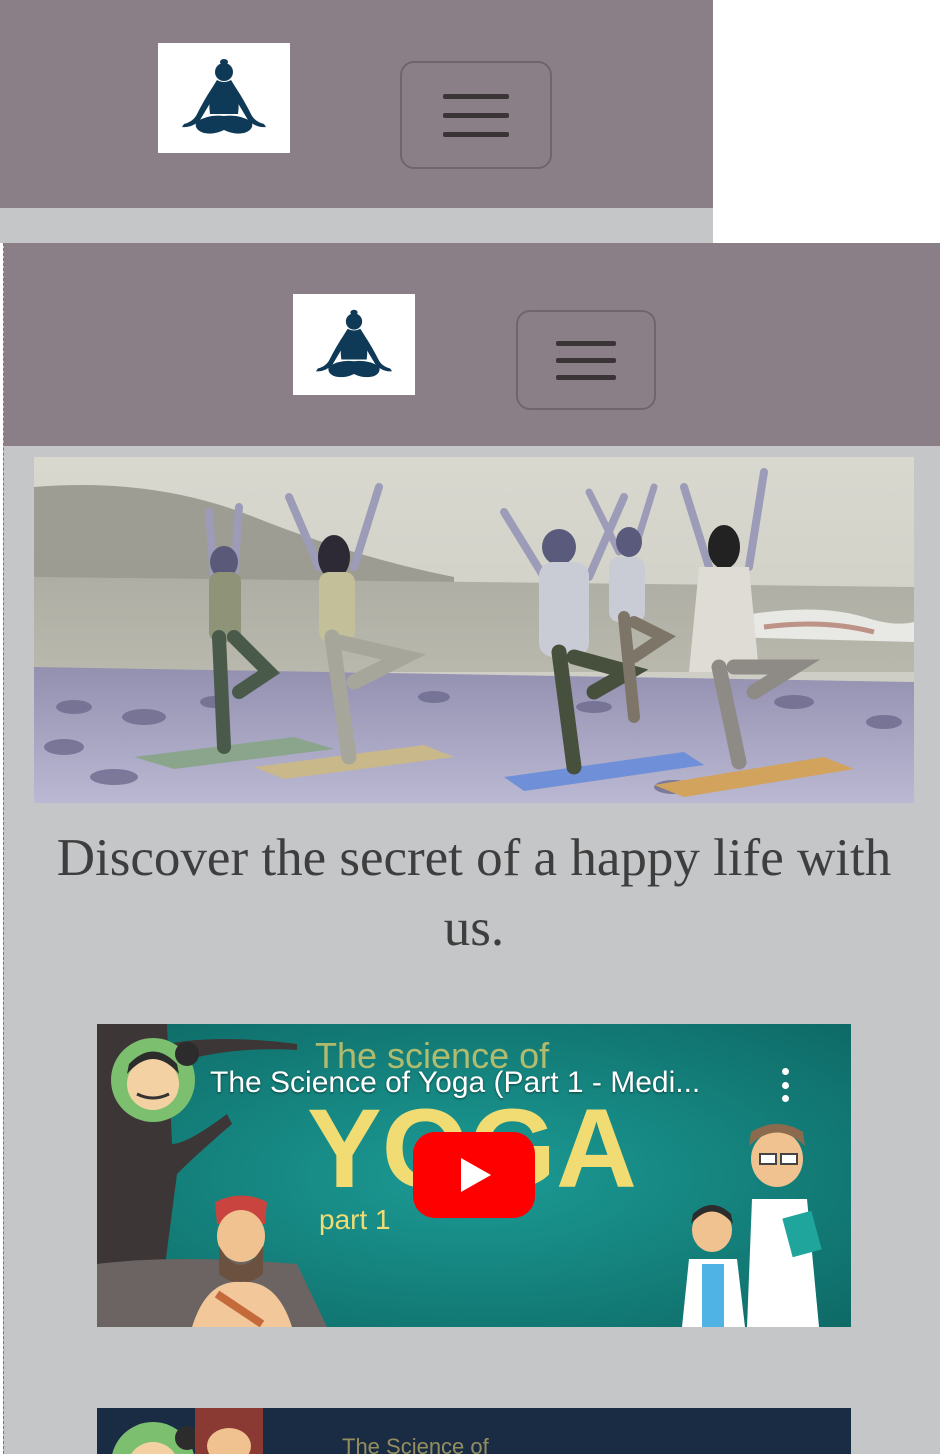  What do you see at coordinates (472, 344) in the screenshot?
I see `navbar` at bounding box center [472, 344].